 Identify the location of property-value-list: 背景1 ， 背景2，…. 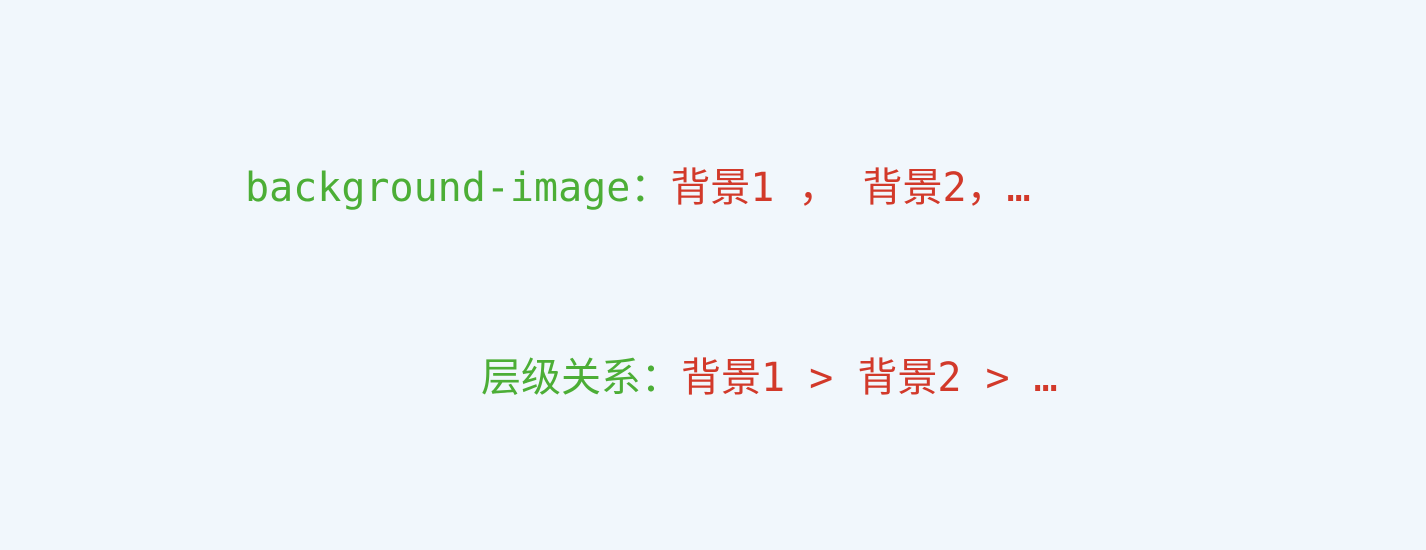
(850, 188).